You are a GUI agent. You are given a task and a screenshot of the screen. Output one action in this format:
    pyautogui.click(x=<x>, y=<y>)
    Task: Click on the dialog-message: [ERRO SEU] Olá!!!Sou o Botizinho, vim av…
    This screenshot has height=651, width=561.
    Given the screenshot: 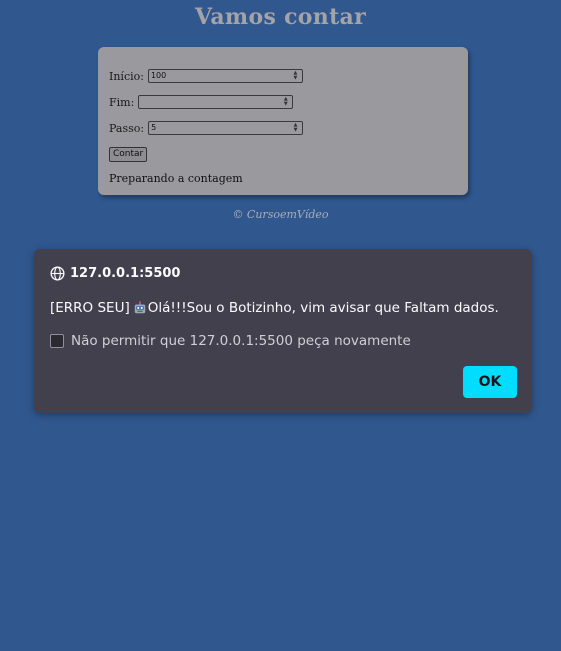 What is the action you would take?
    pyautogui.click(x=274, y=308)
    